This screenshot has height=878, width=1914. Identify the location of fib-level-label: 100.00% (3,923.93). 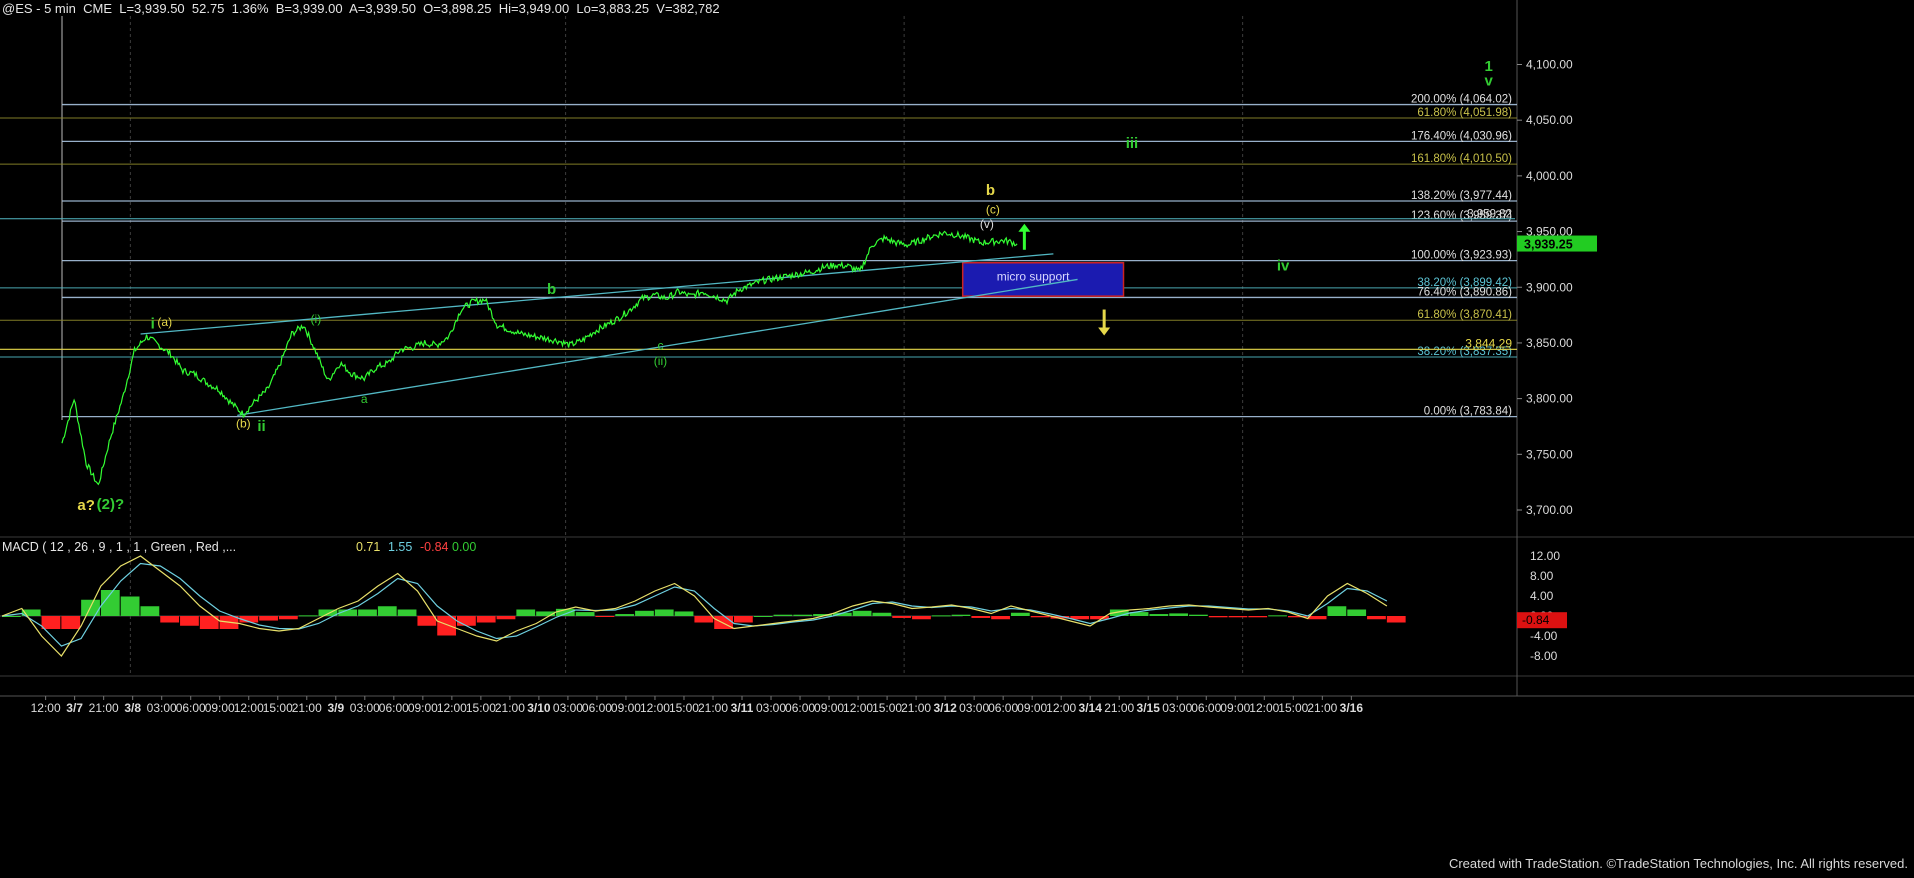
(1461, 256).